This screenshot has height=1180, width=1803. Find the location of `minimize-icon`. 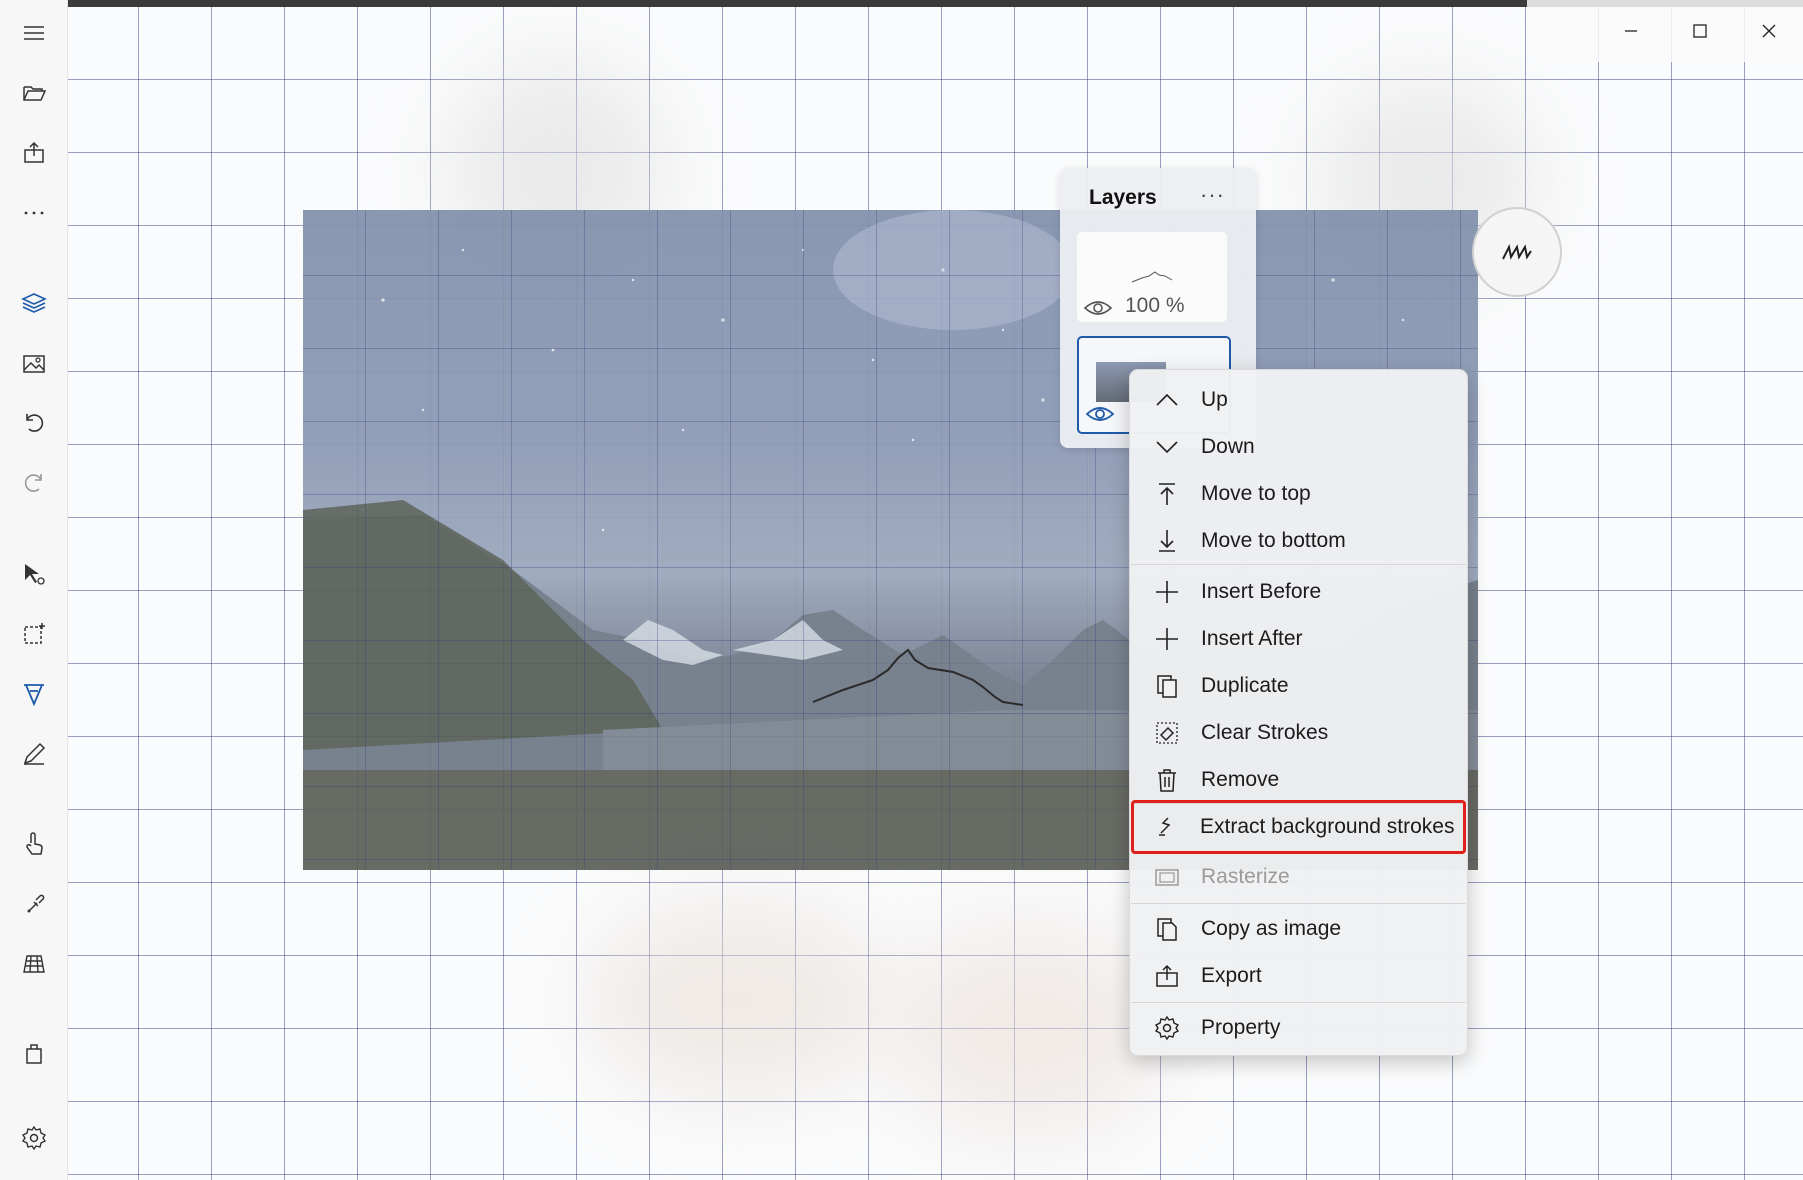

minimize-icon is located at coordinates (1630, 31).